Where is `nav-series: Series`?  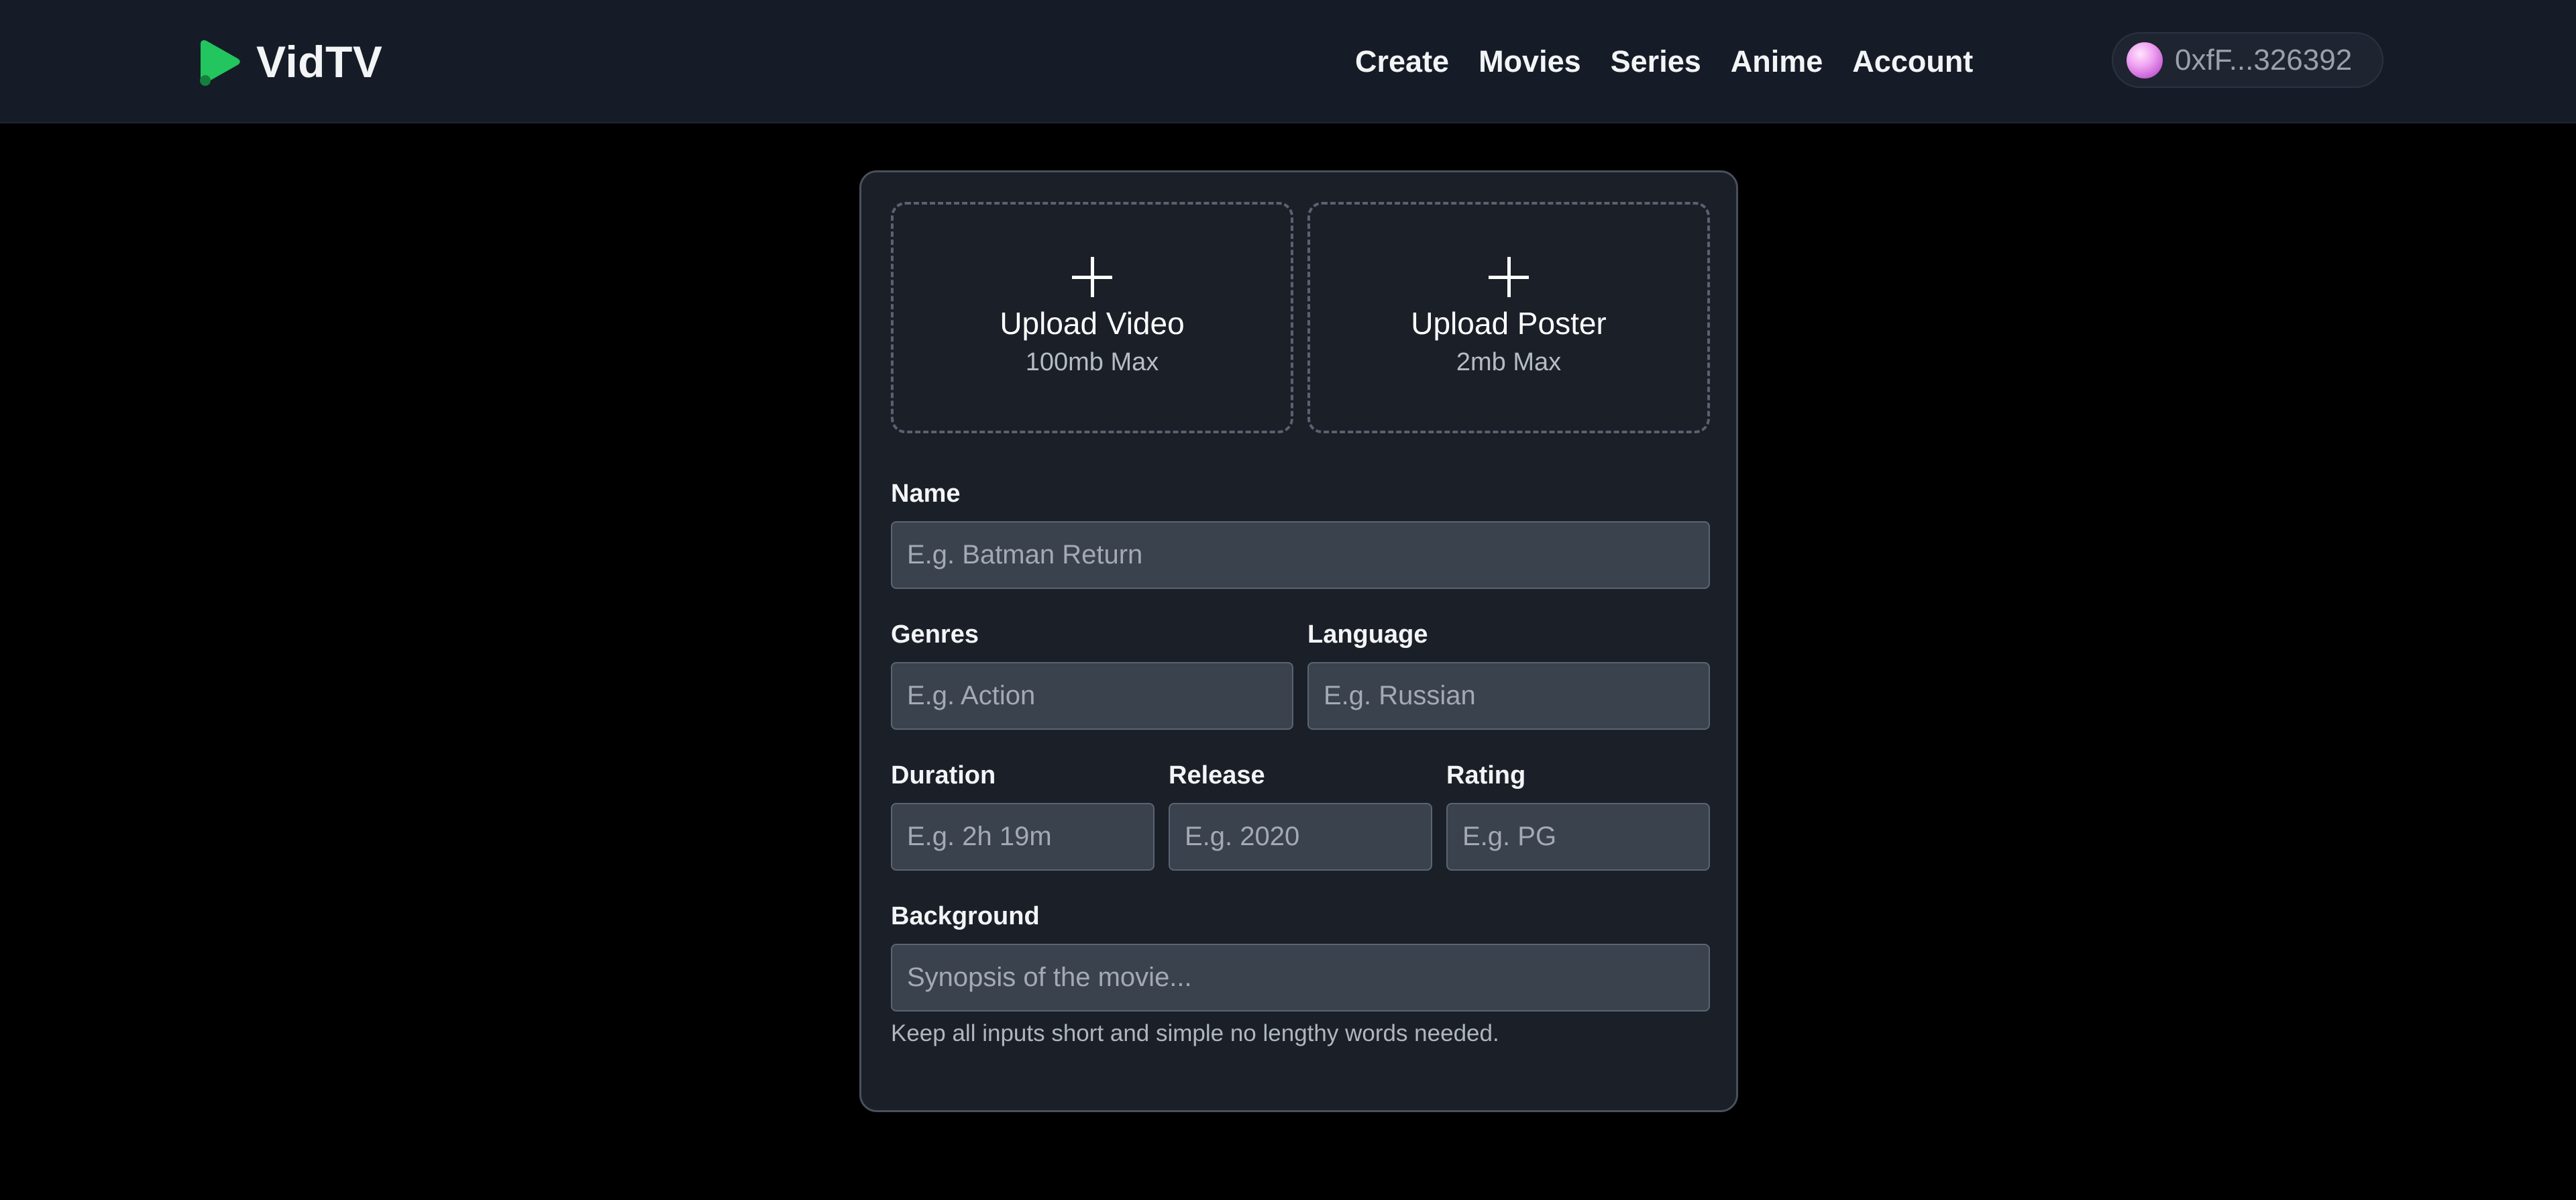
nav-series: Series is located at coordinates (1656, 61).